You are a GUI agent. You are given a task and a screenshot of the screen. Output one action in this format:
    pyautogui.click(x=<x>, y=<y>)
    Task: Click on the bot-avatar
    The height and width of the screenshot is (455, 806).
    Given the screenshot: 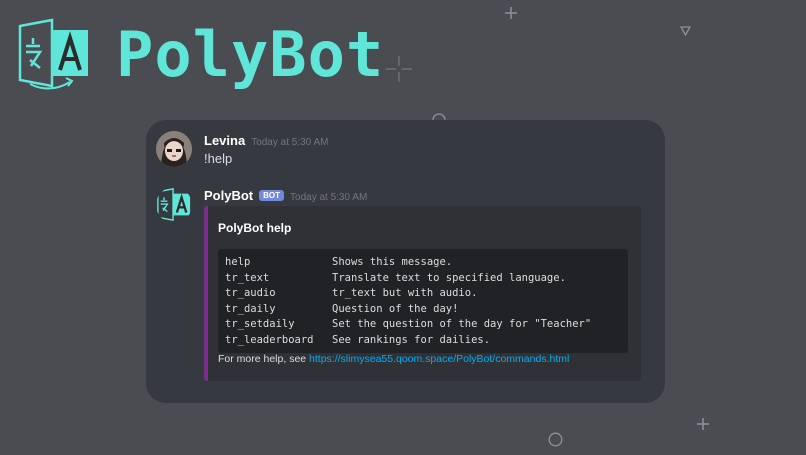 What is the action you would take?
    pyautogui.click(x=174, y=205)
    